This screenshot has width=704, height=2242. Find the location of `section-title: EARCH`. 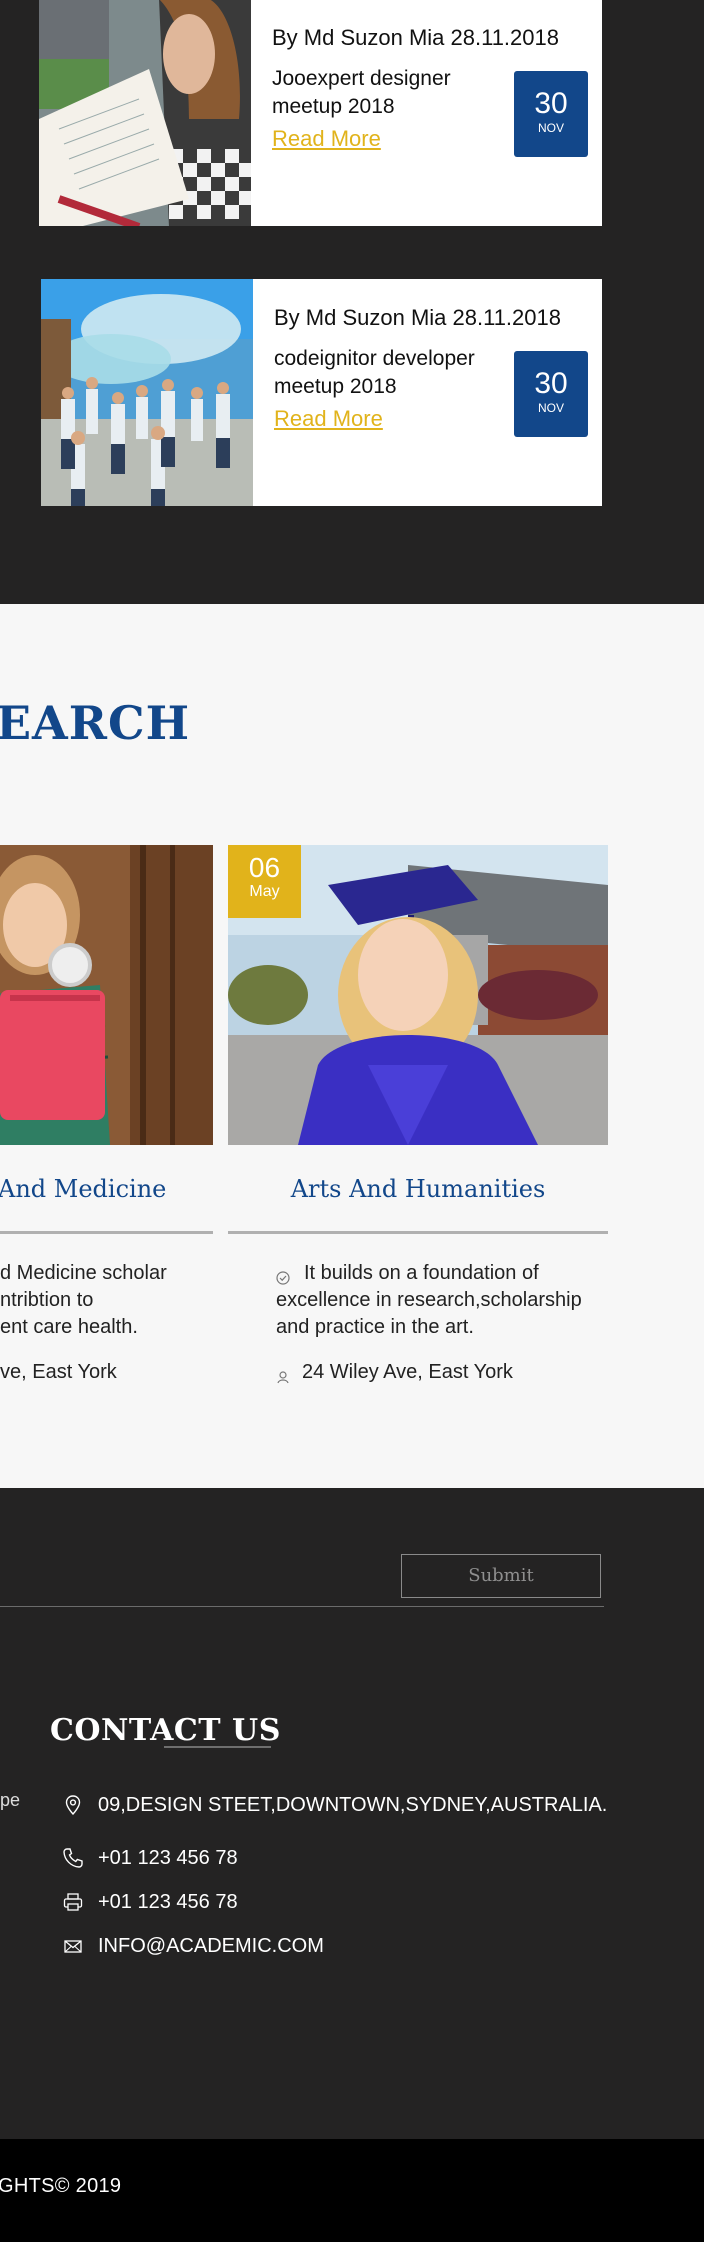

section-title: EARCH is located at coordinates (95, 723).